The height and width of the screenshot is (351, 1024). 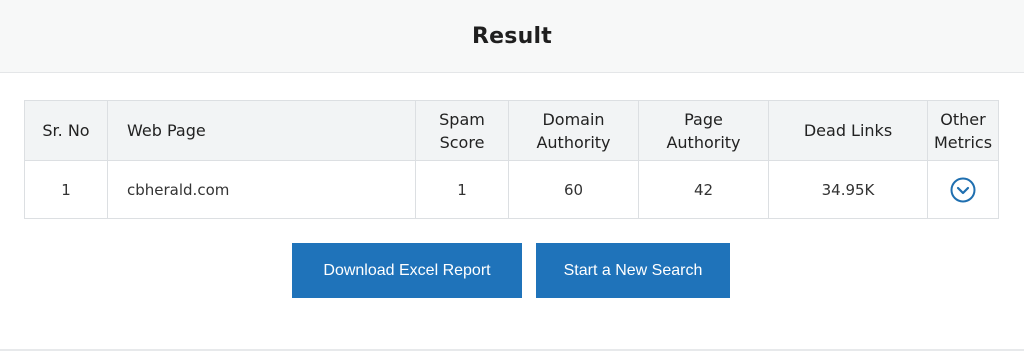 I want to click on chevron-down-circle-icon, so click(x=963, y=190).